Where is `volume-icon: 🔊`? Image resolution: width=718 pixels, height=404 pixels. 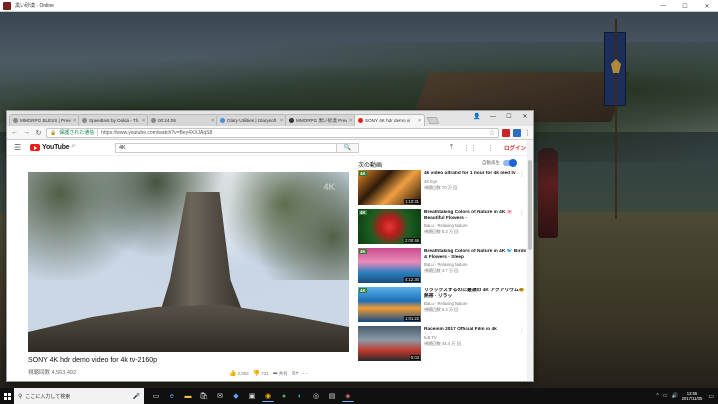 volume-icon: 🔊 is located at coordinates (674, 396).